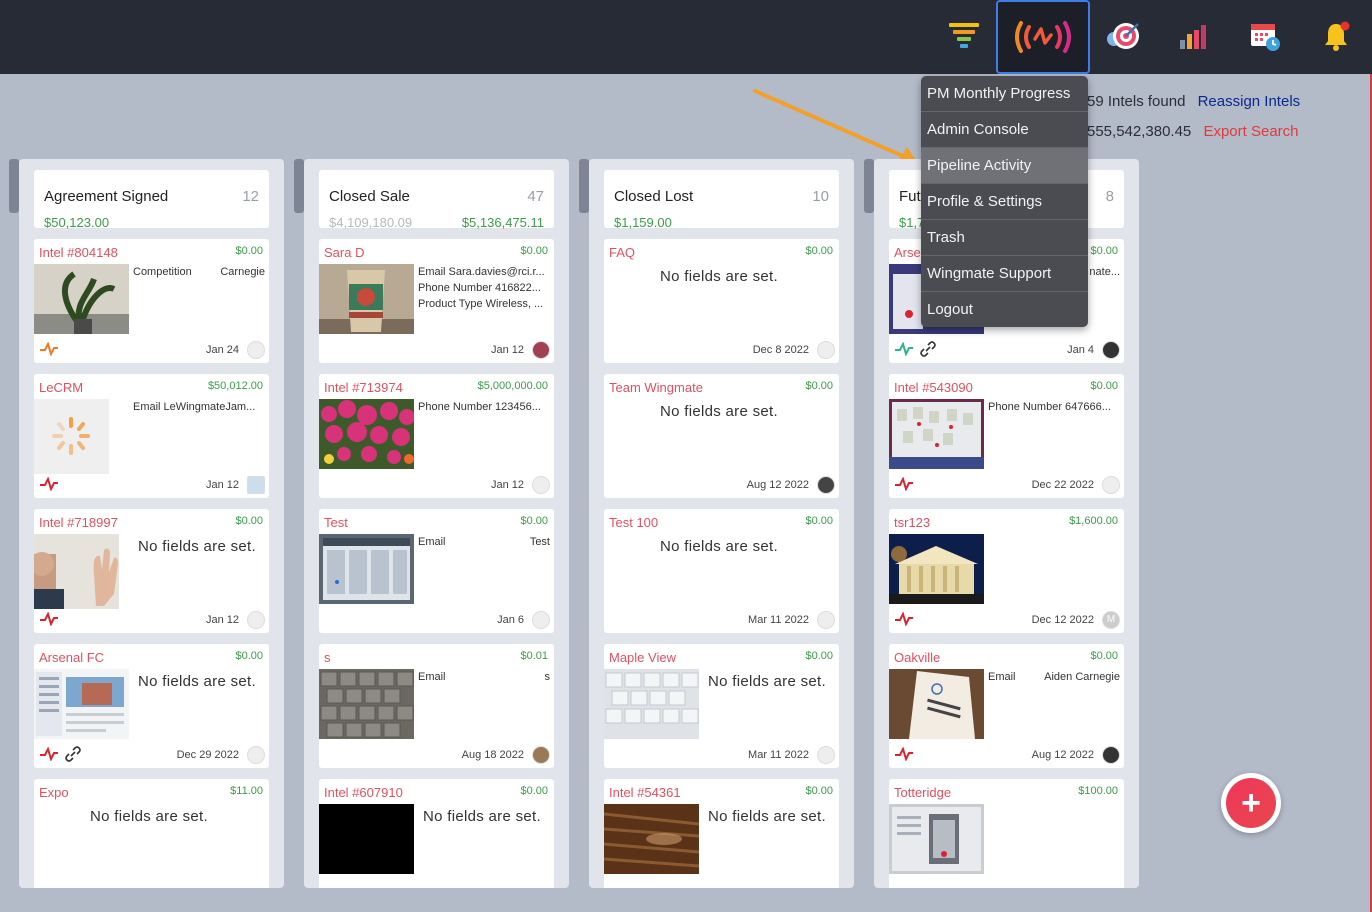 Image resolution: width=1372 pixels, height=912 pixels. Describe the element at coordinates (633, 522) in the screenshot. I see `card-title: Test 100` at that location.